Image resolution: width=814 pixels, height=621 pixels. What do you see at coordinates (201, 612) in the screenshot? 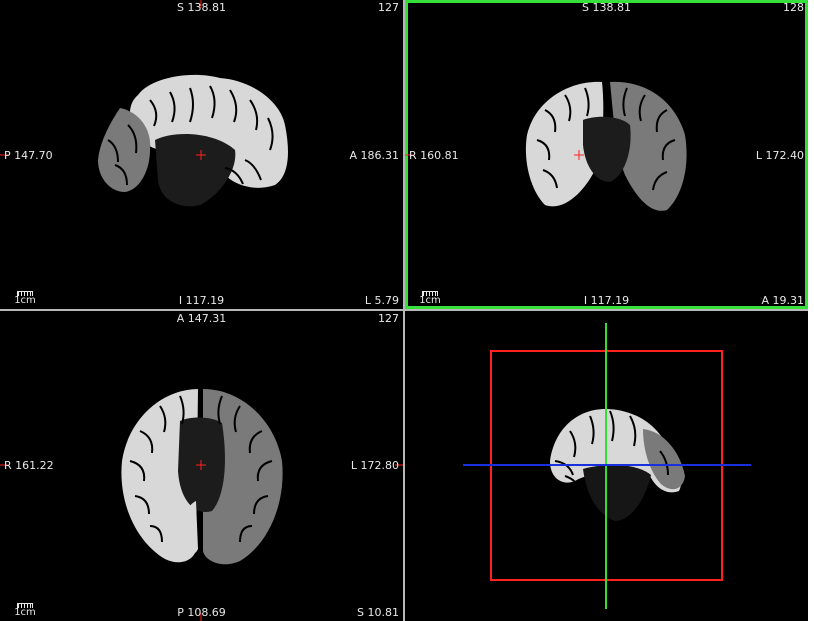
I see `orientation-bottom-label: P 108.69` at bounding box center [201, 612].